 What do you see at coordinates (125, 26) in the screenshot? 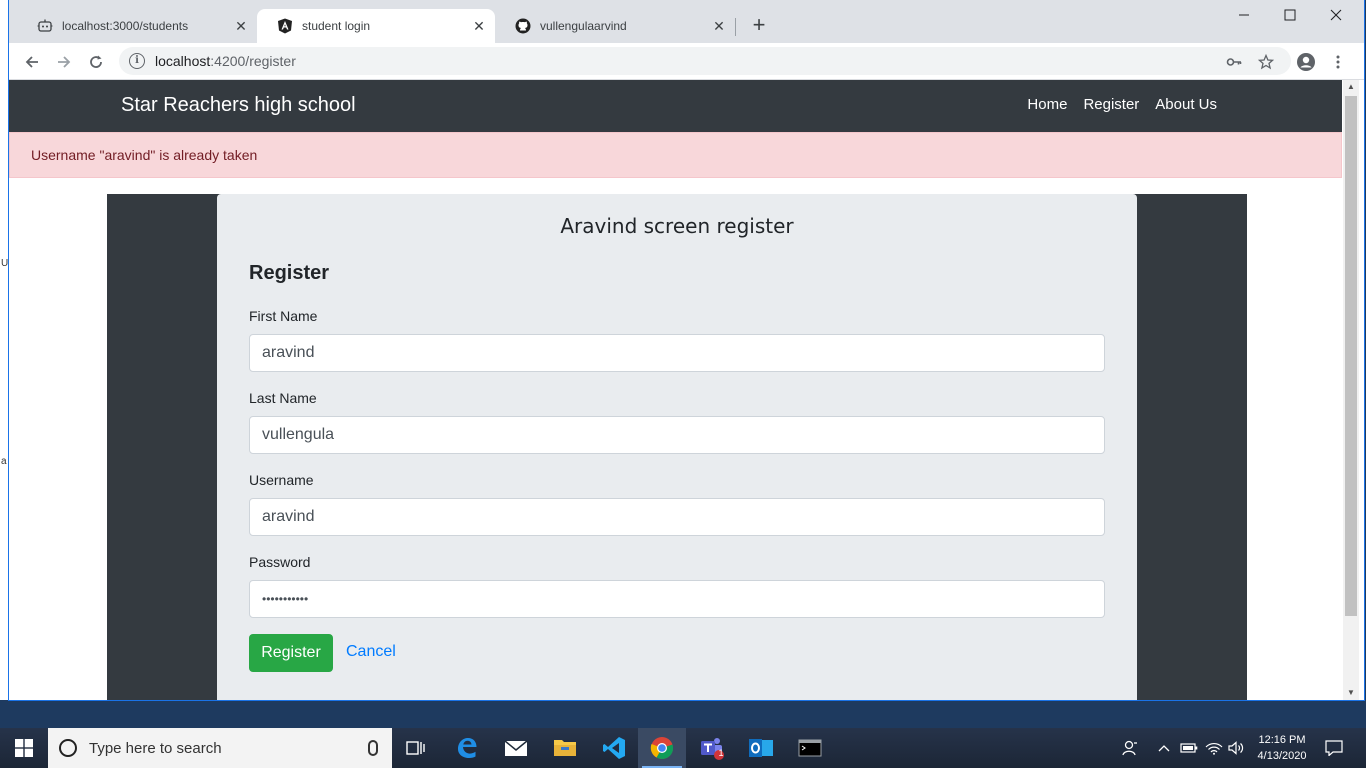
I see `tab-title: localhost:3000/students` at bounding box center [125, 26].